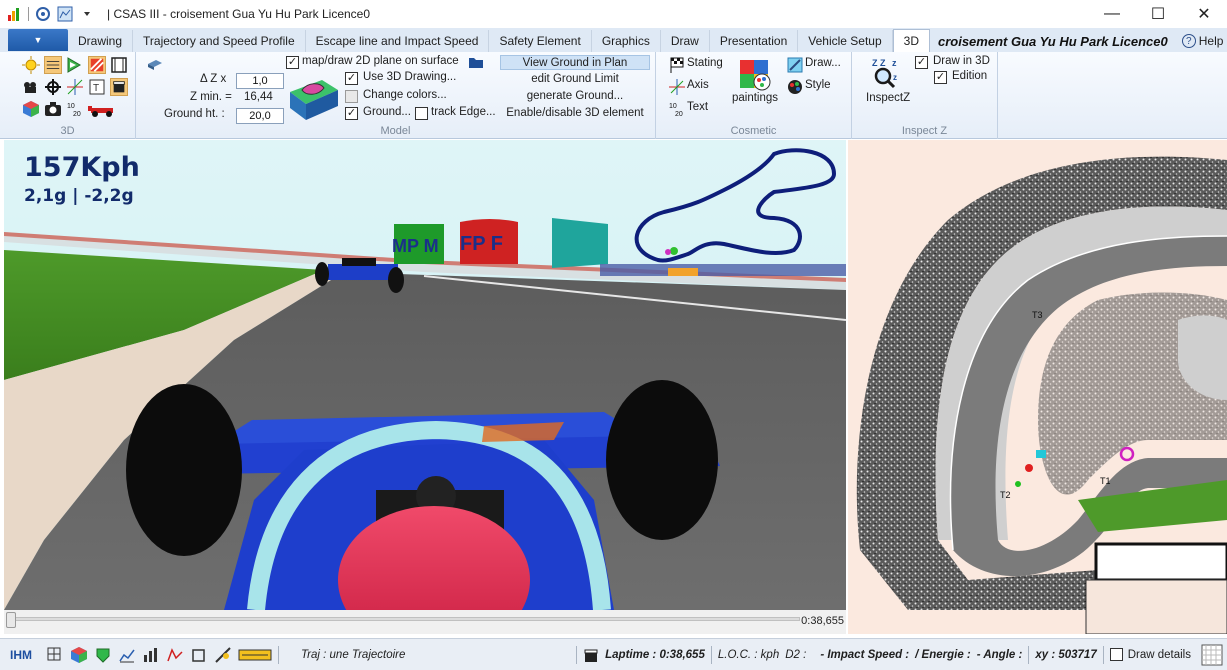  What do you see at coordinates (119, 87) in the screenshot?
I see `clapper-icon` at bounding box center [119, 87].